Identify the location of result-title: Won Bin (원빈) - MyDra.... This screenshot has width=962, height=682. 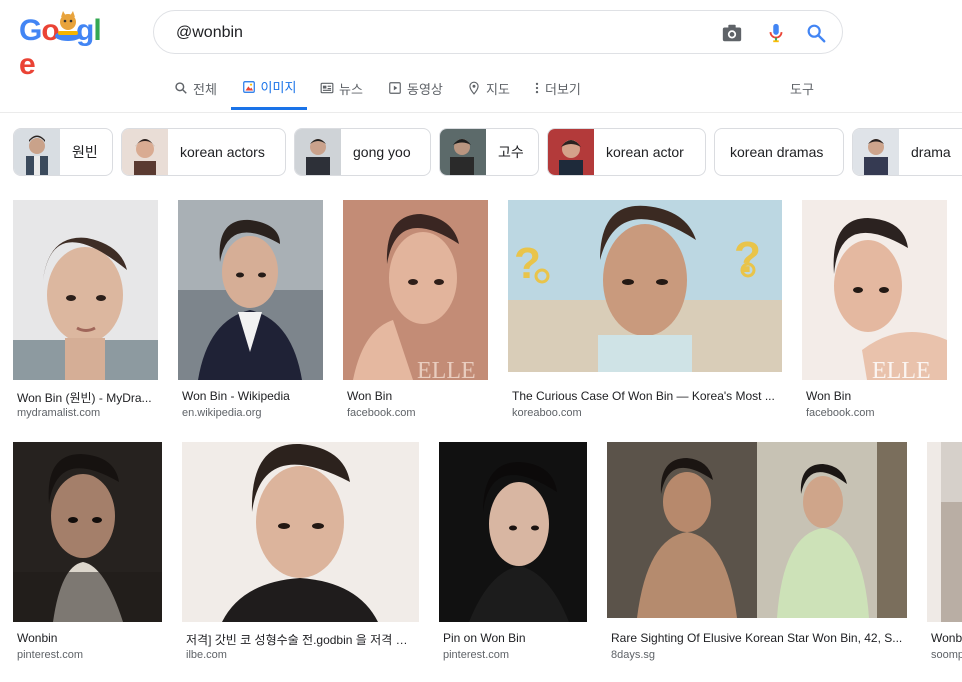
(87, 397).